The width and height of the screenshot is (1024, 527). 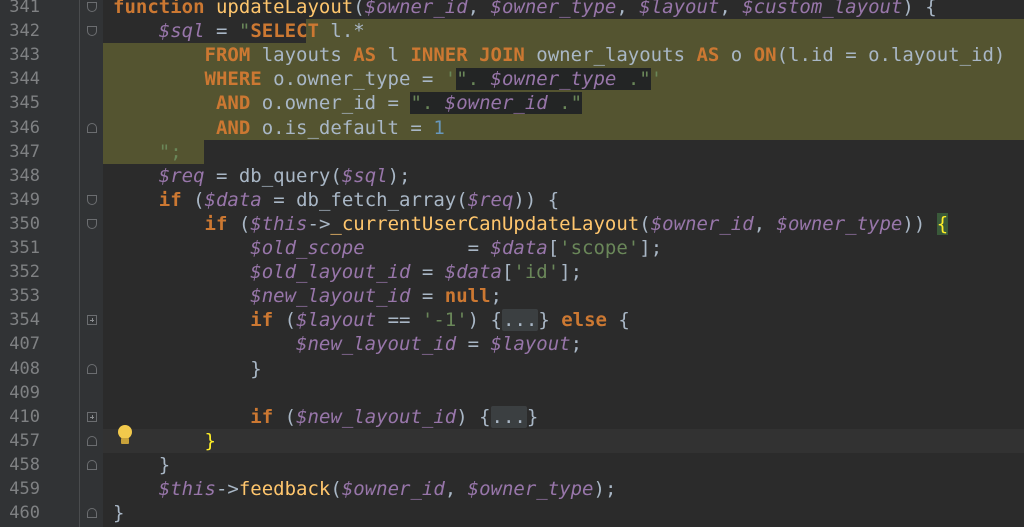 I want to click on code-token: 1, so click(x=439, y=127).